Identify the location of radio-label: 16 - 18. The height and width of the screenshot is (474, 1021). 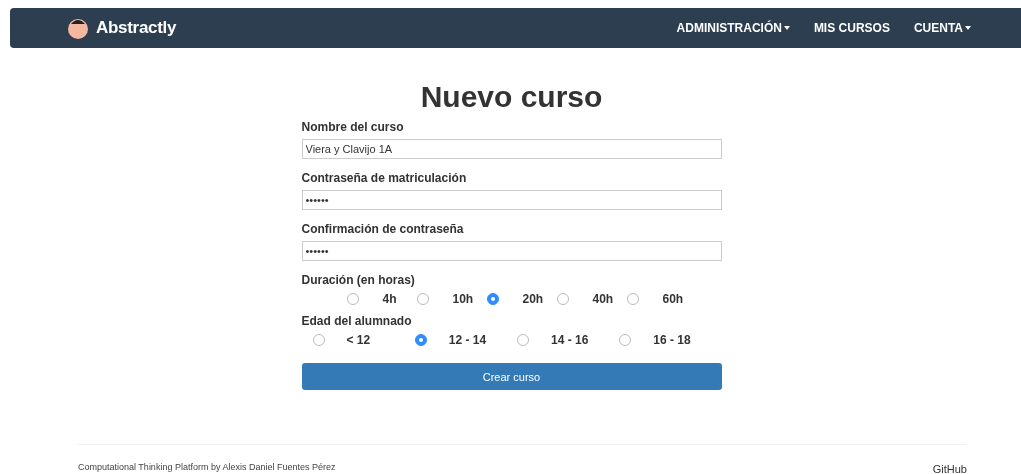
(672, 340).